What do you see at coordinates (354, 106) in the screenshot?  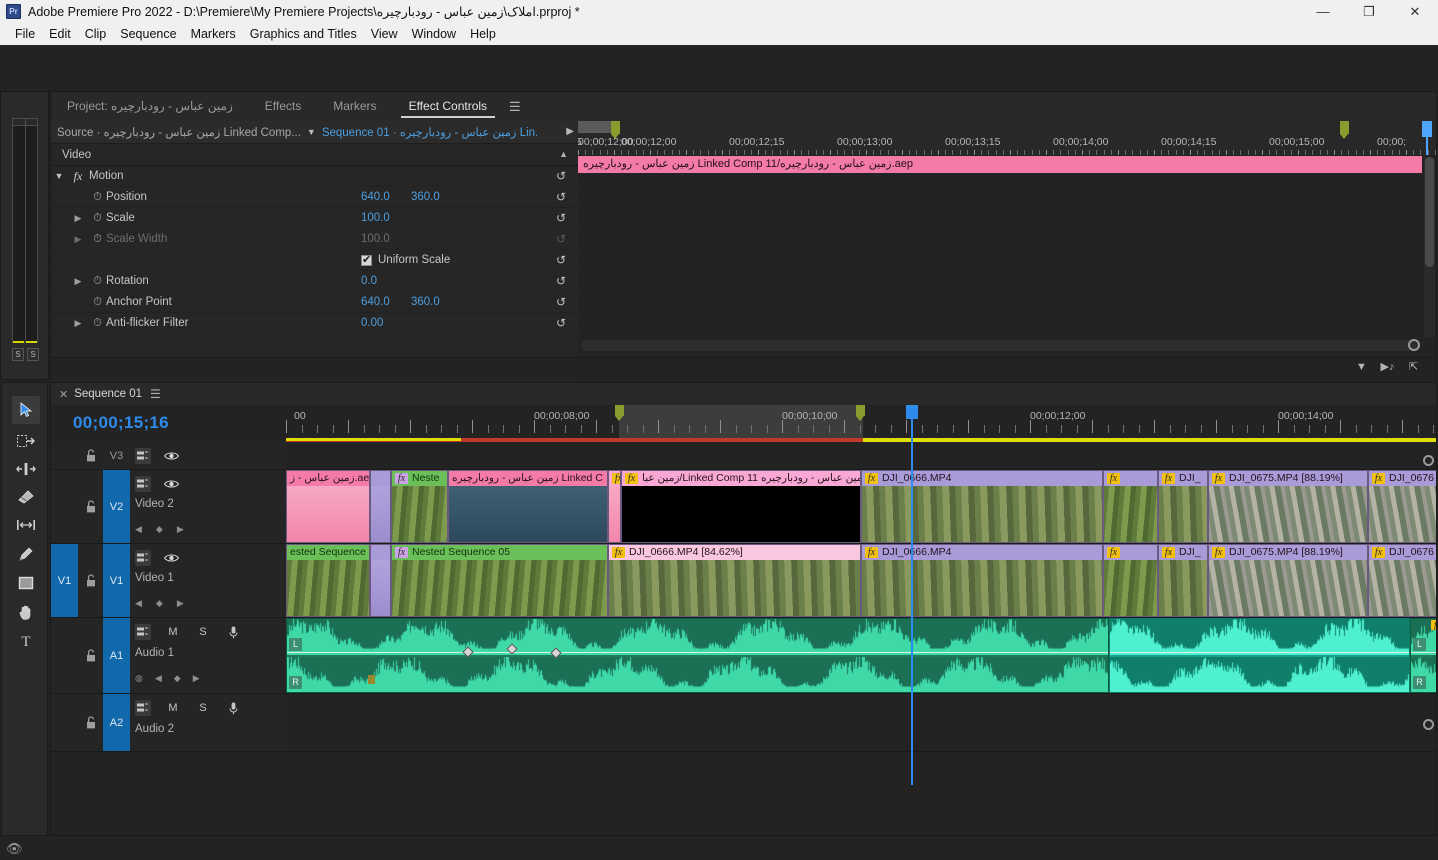 I see `tab-markers: Markers` at bounding box center [354, 106].